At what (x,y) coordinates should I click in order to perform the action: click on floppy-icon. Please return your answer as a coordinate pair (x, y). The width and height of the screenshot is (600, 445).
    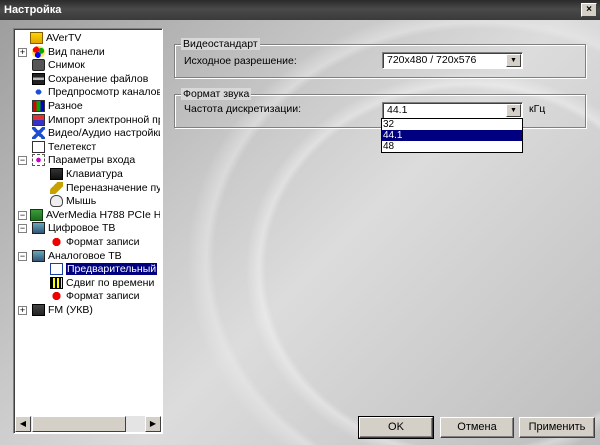
    Looking at the image, I should click on (38, 78).